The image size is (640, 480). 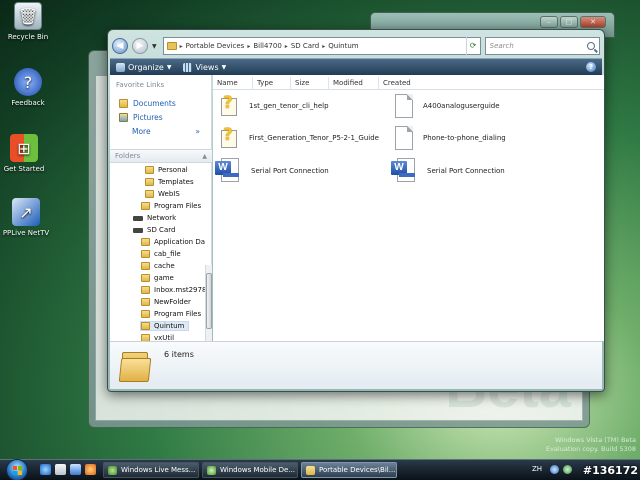 What do you see at coordinates (140, 85) in the screenshot?
I see `favorite-links-header: Favorite Links` at bounding box center [140, 85].